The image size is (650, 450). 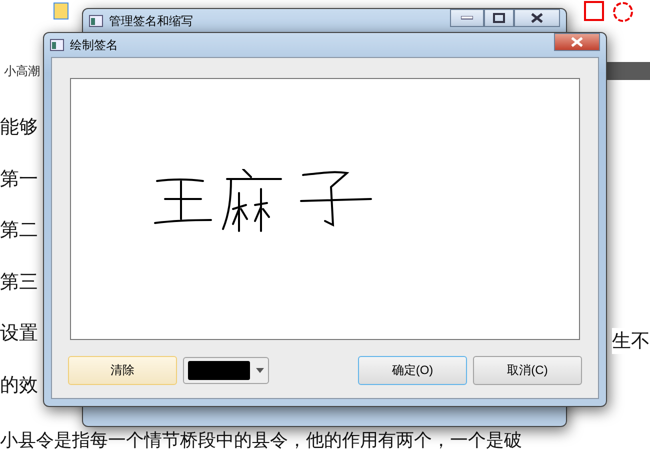 I want to click on maximize-button, so click(x=499, y=18).